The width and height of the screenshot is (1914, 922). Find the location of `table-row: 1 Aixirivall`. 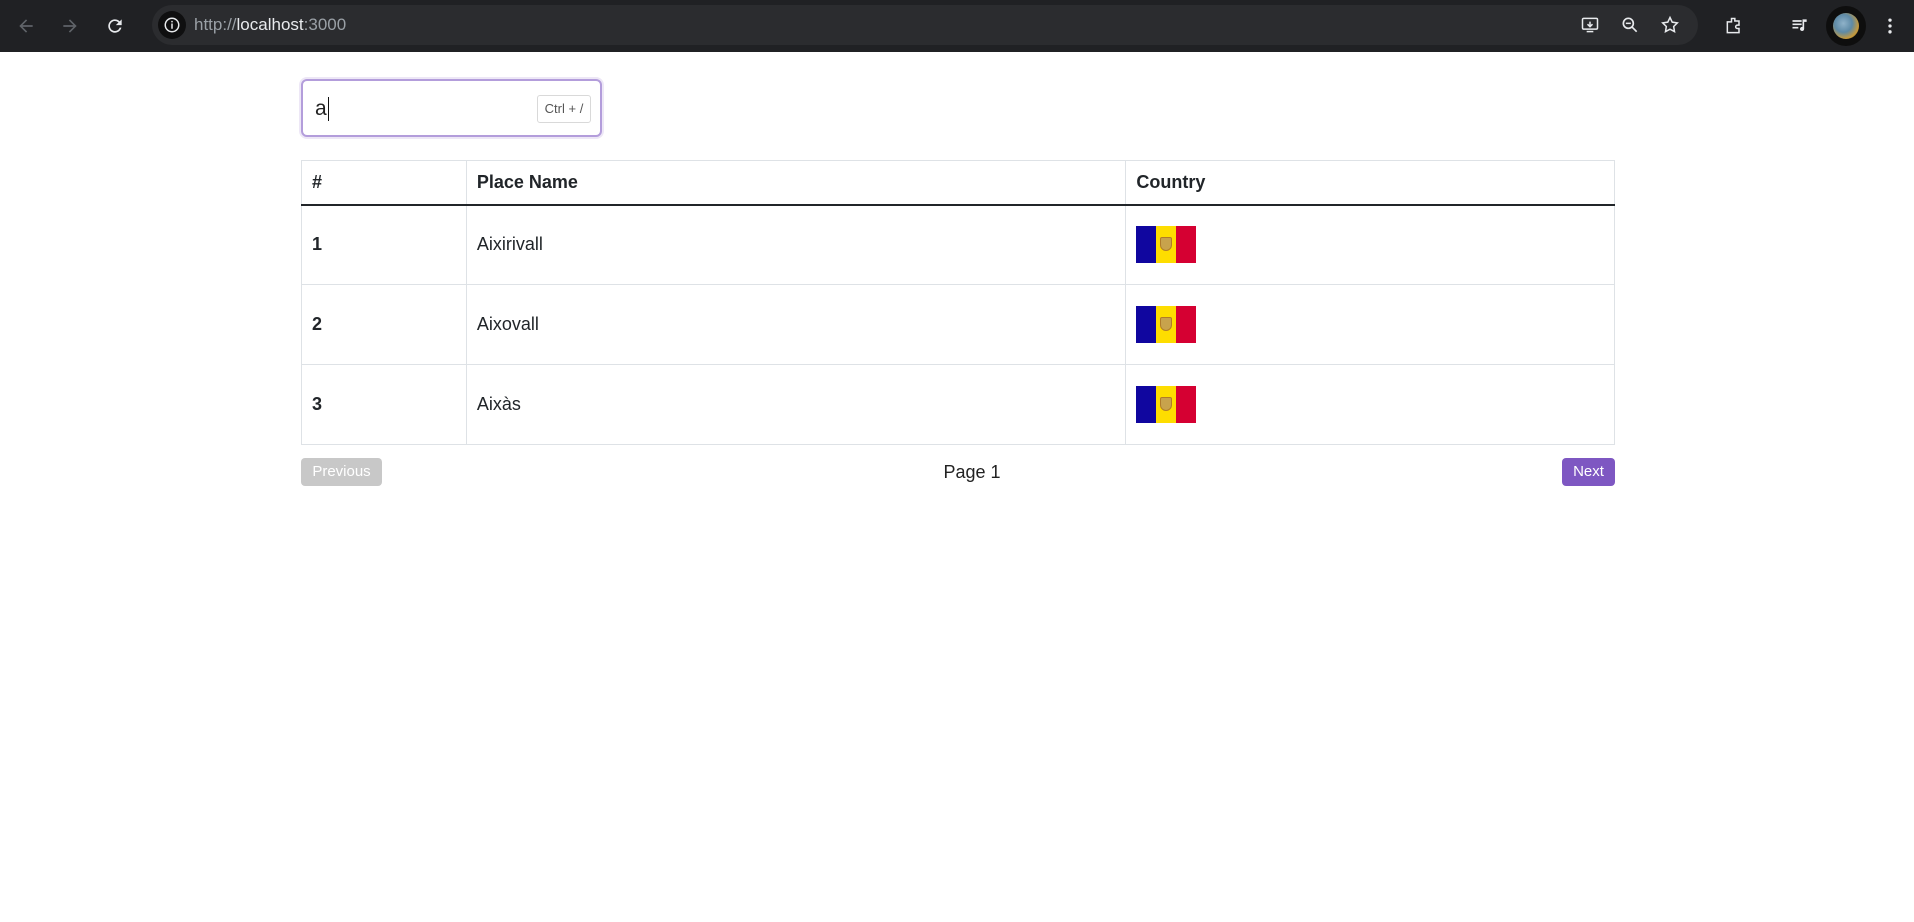

table-row: 1 Aixirivall is located at coordinates (958, 244).